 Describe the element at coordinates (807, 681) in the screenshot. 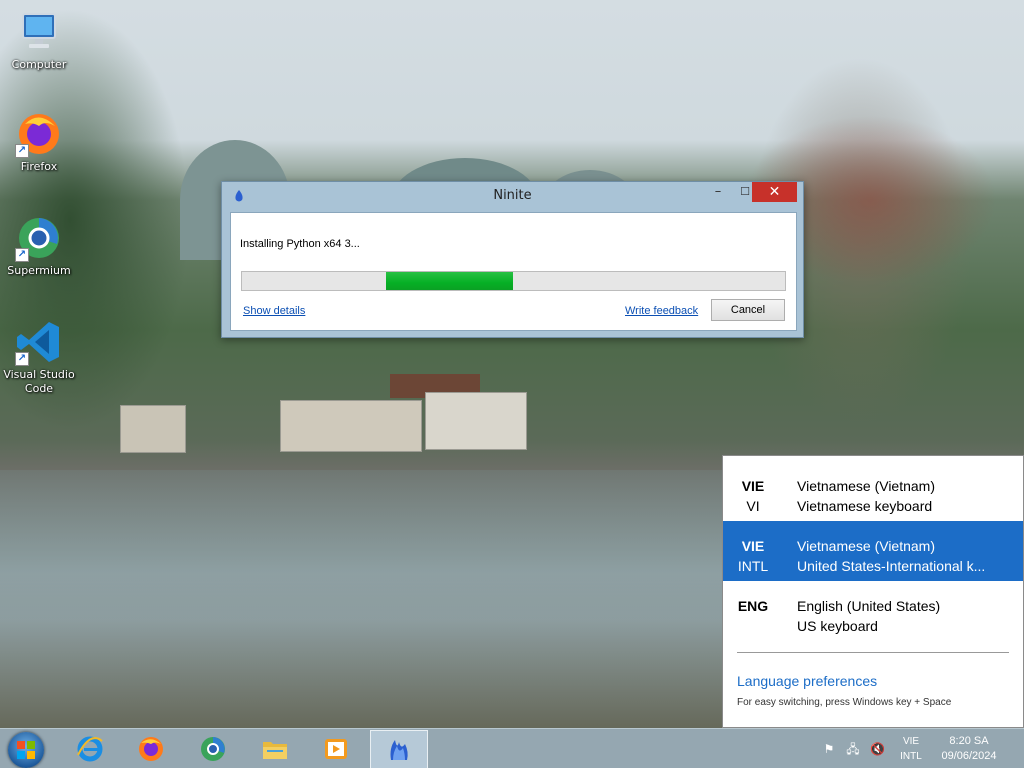

I see `language-preferences-link: Language preferences` at that location.